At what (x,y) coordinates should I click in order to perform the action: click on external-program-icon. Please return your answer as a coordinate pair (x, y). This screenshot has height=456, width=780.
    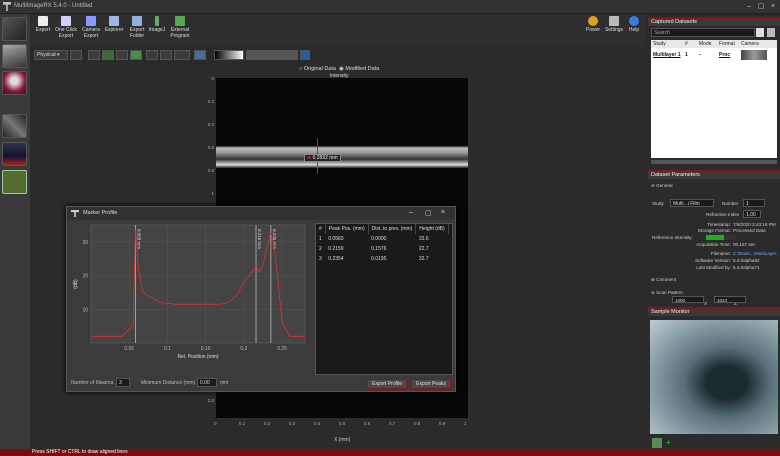
    Looking at the image, I should click on (180, 21).